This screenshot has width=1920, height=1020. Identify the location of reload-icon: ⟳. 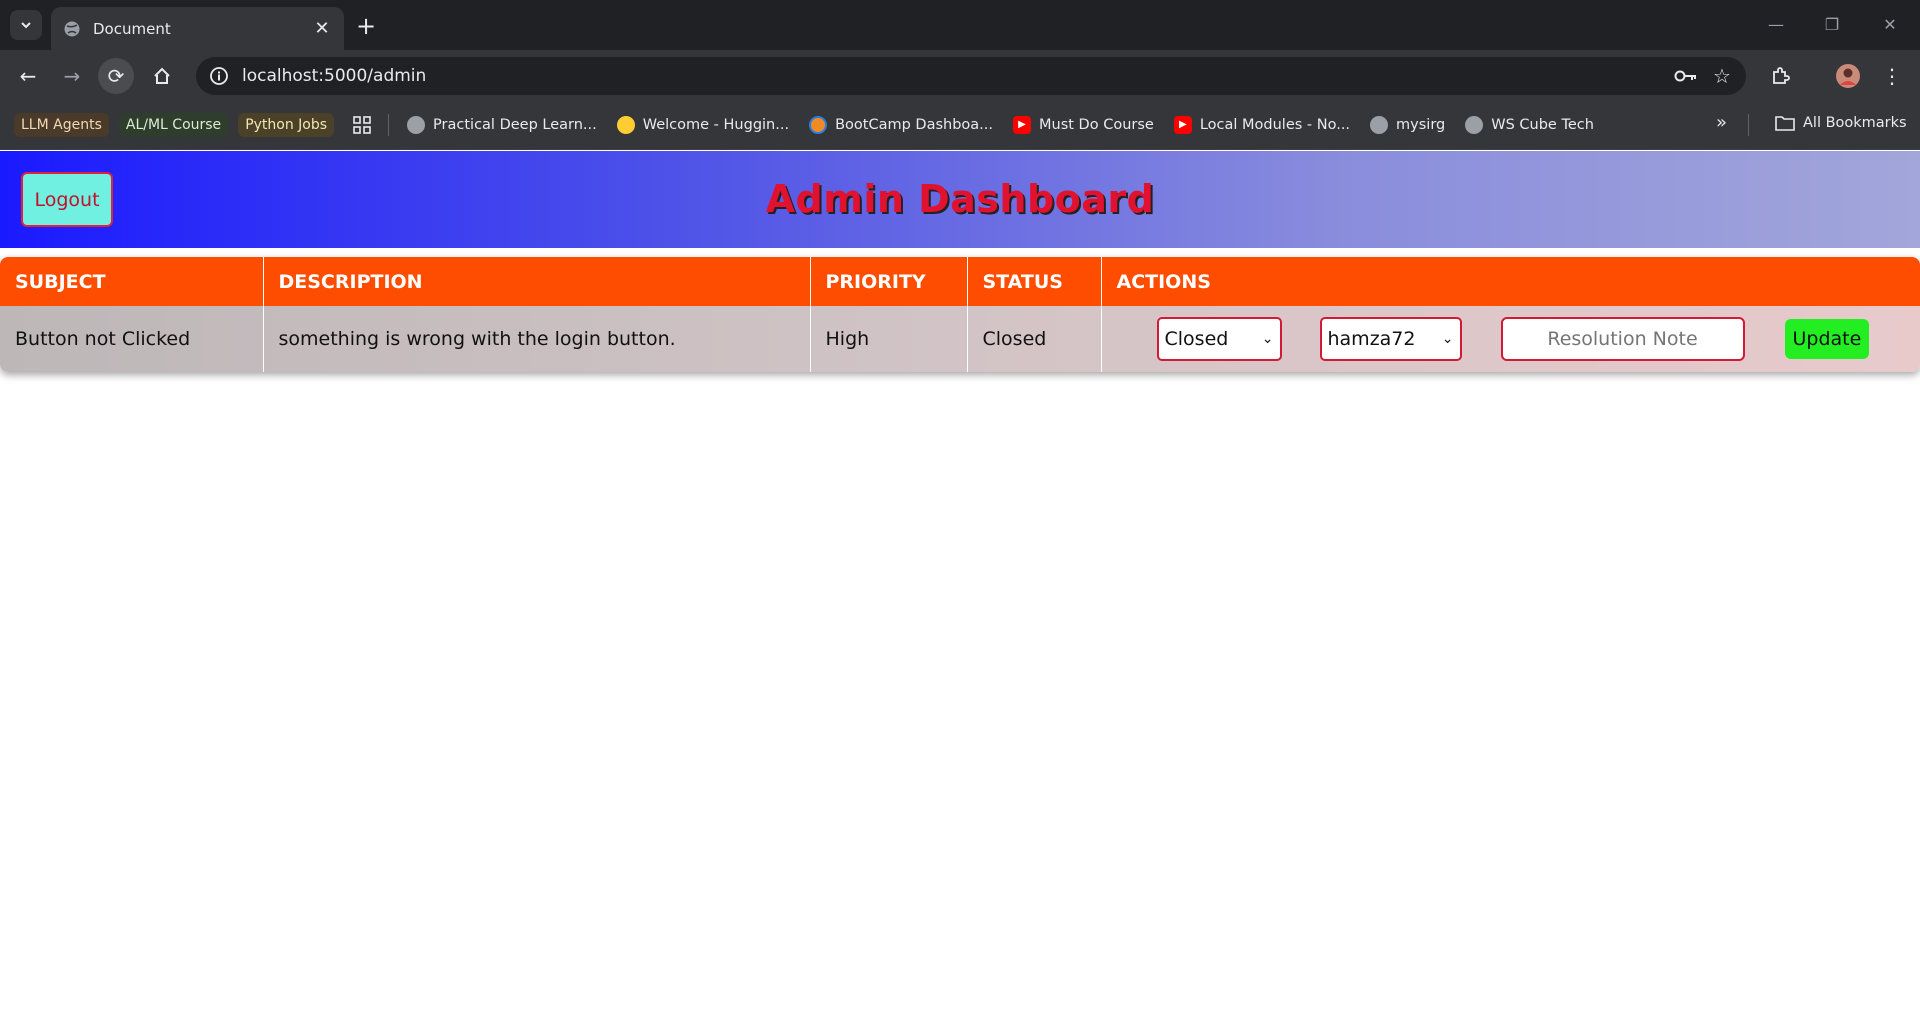
(116, 76).